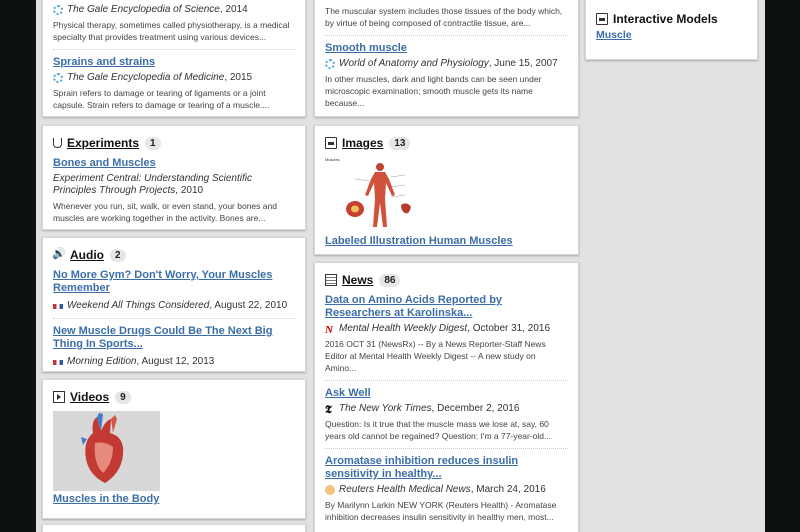  I want to click on source-date: , 2015, so click(238, 77).